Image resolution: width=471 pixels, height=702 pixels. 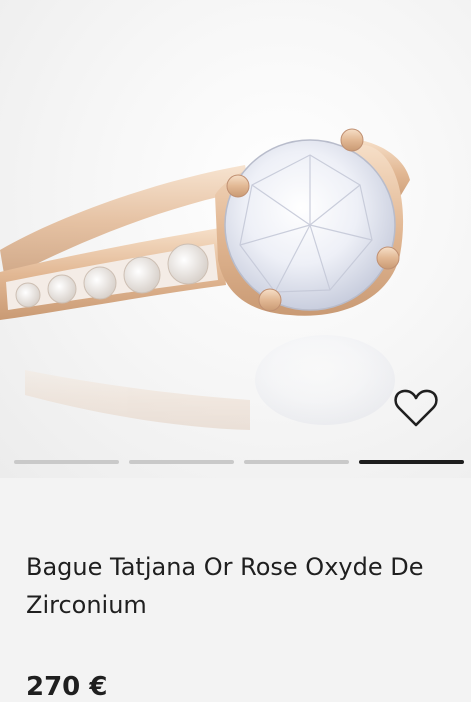 I want to click on heart-outline-icon, so click(x=416, y=408).